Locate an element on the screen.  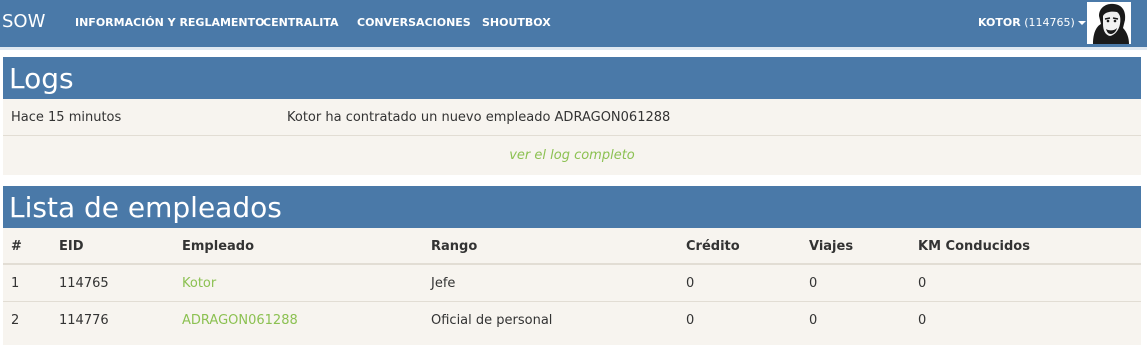
user-id: (114765) is located at coordinates (1049, 22).